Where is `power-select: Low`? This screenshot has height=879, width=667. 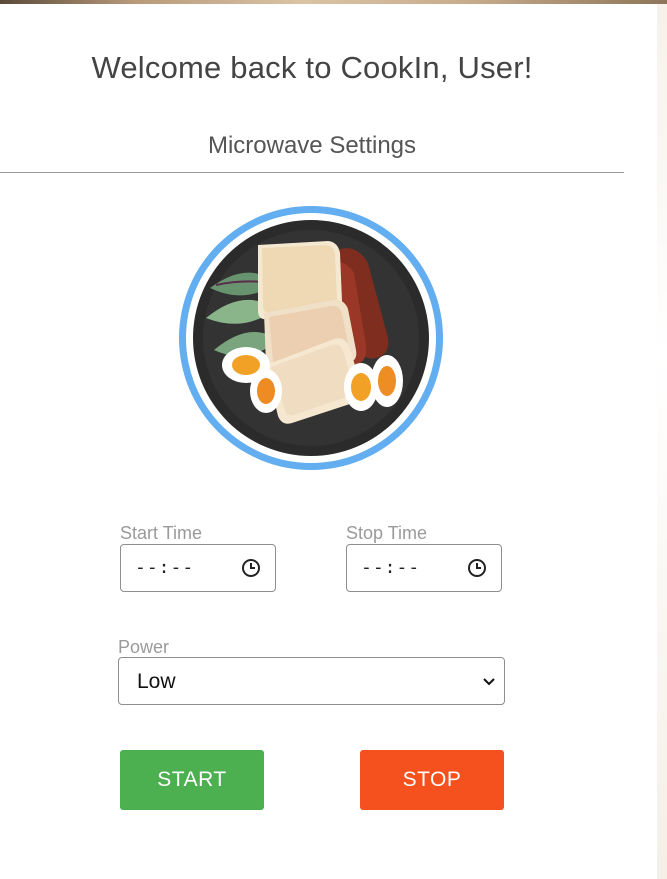 power-select: Low is located at coordinates (311, 681).